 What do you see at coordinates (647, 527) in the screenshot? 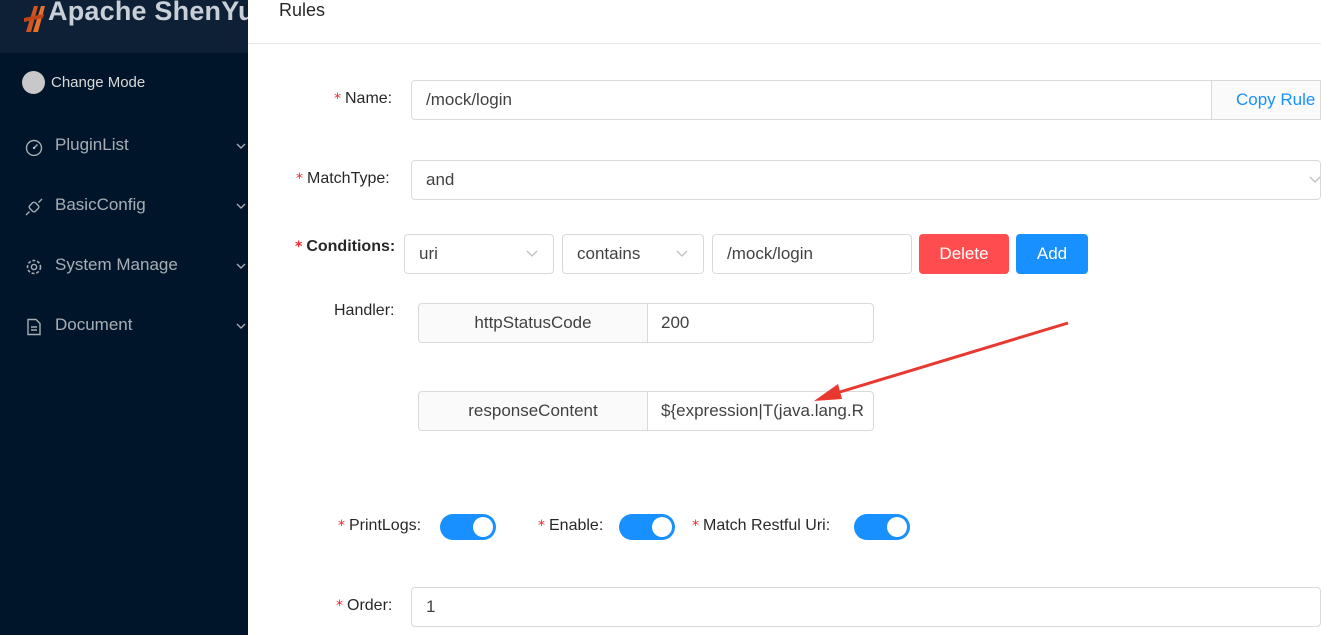
I see `enable-switch` at bounding box center [647, 527].